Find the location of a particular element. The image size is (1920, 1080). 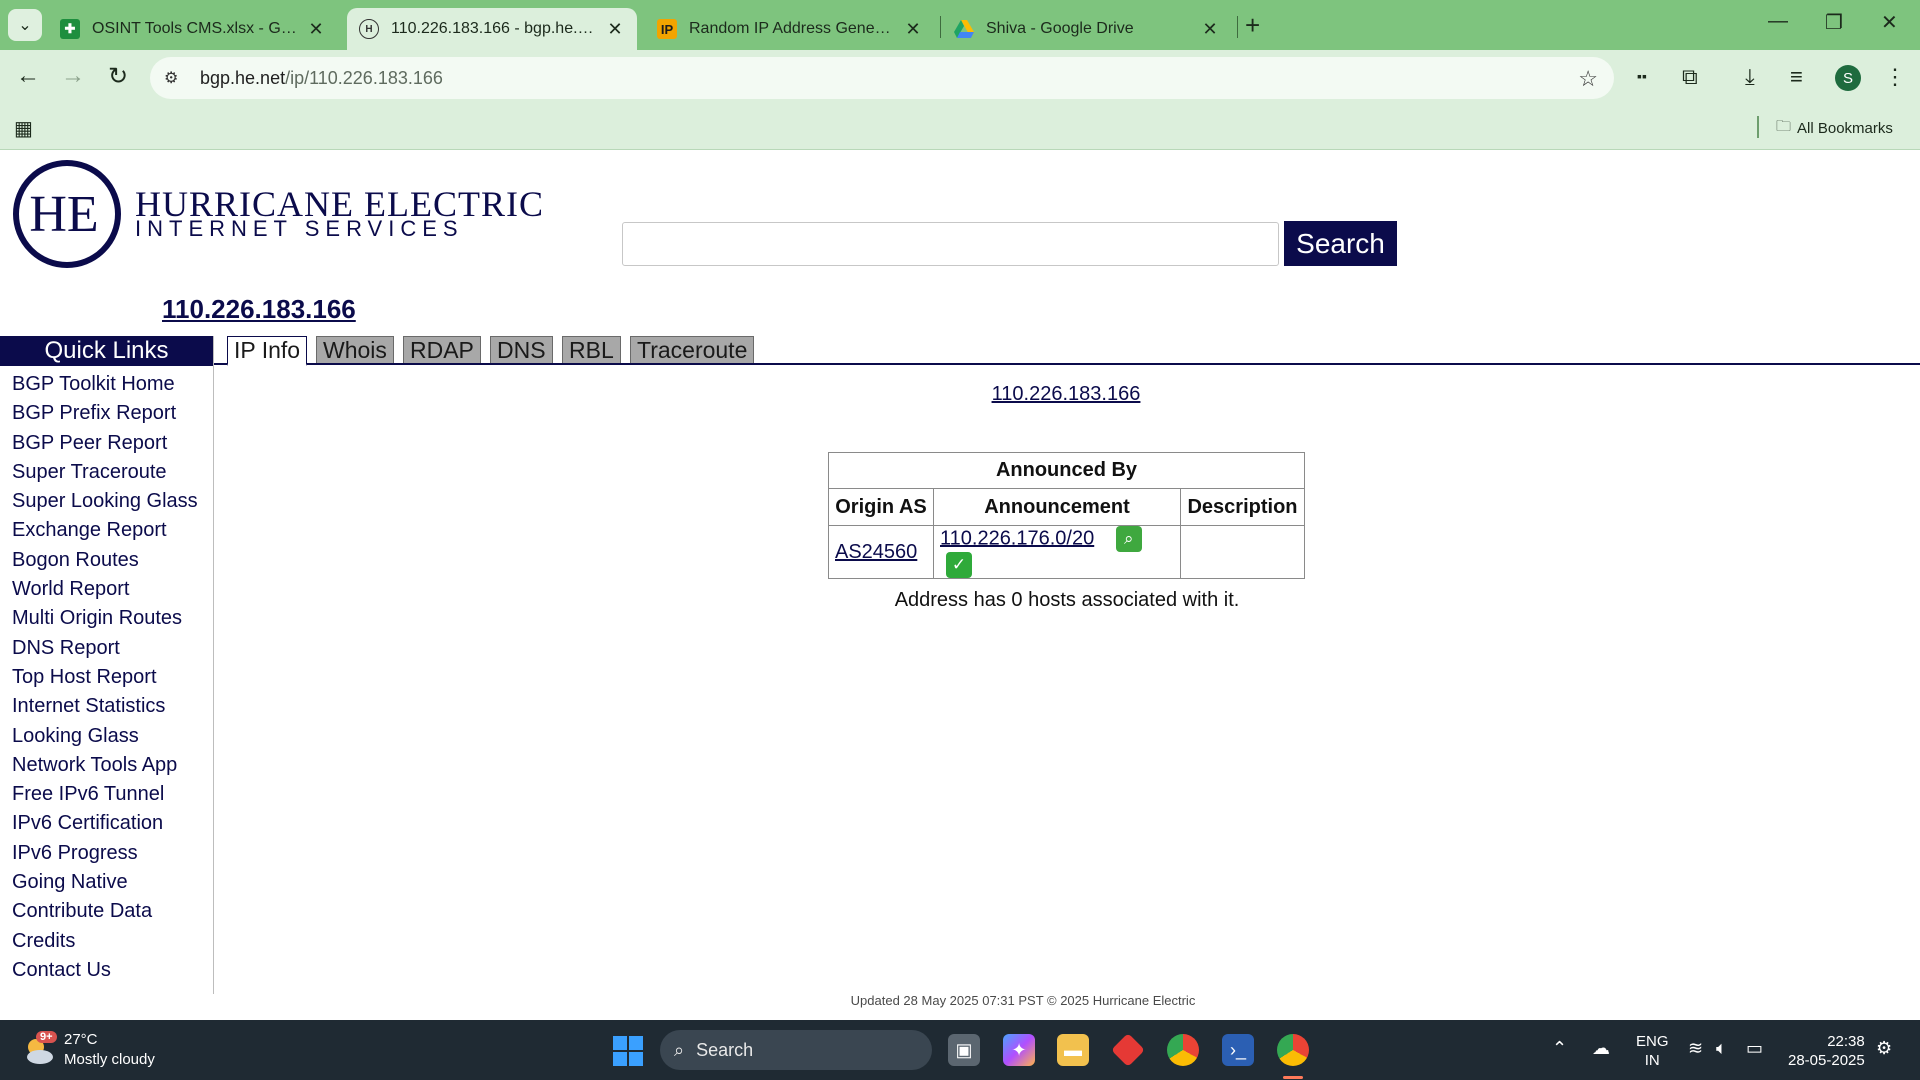

browser-tab-ip-generator: IP Random IP Address Generator, ✕ is located at coordinates (790, 29).